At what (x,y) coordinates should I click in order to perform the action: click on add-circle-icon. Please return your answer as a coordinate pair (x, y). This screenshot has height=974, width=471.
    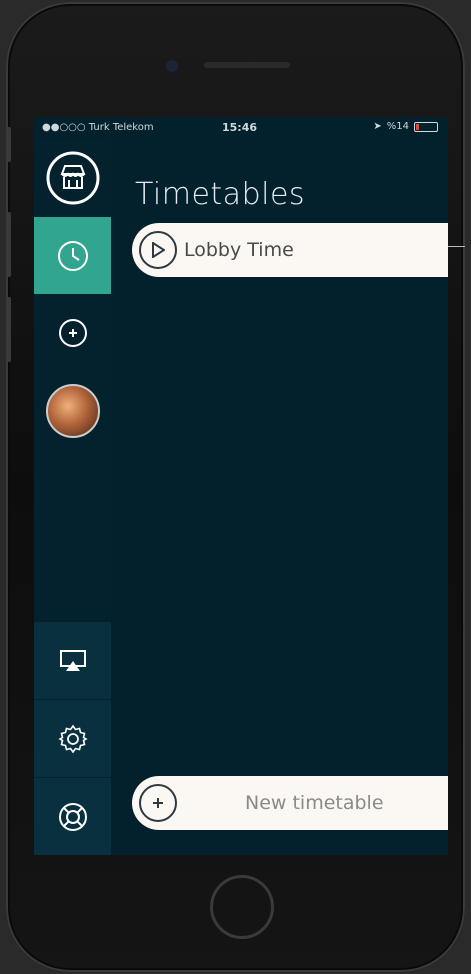
    Looking at the image, I should click on (72, 332).